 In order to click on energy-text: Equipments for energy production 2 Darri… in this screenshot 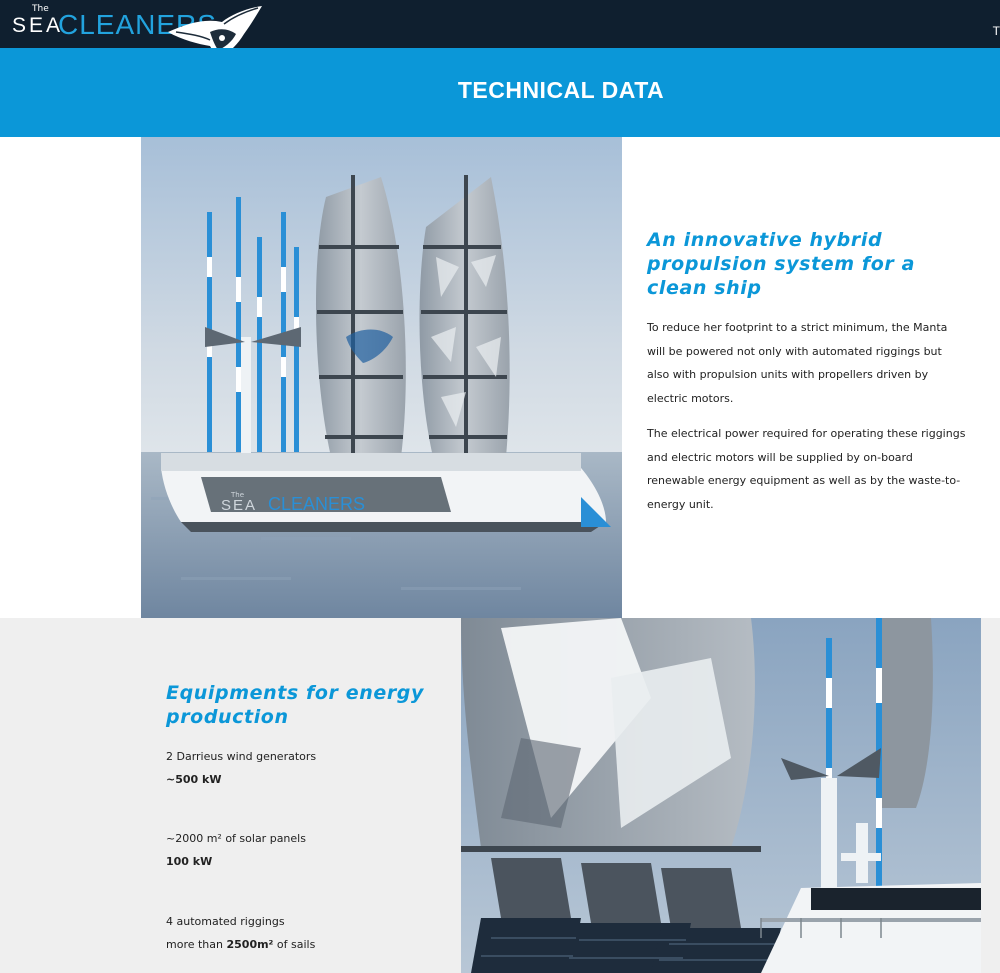, I will do `click(306, 816)`.